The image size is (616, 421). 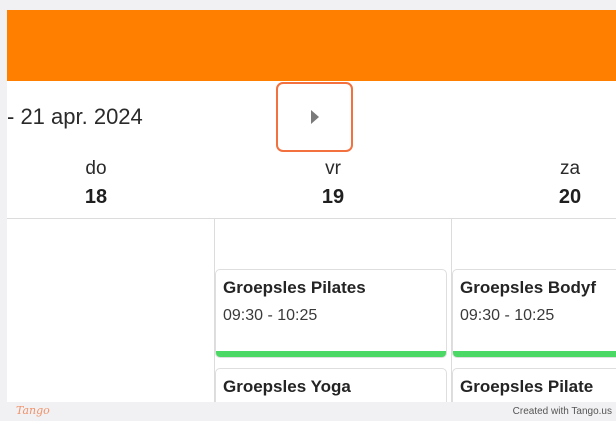 I want to click on header-divider, so click(x=311, y=218).